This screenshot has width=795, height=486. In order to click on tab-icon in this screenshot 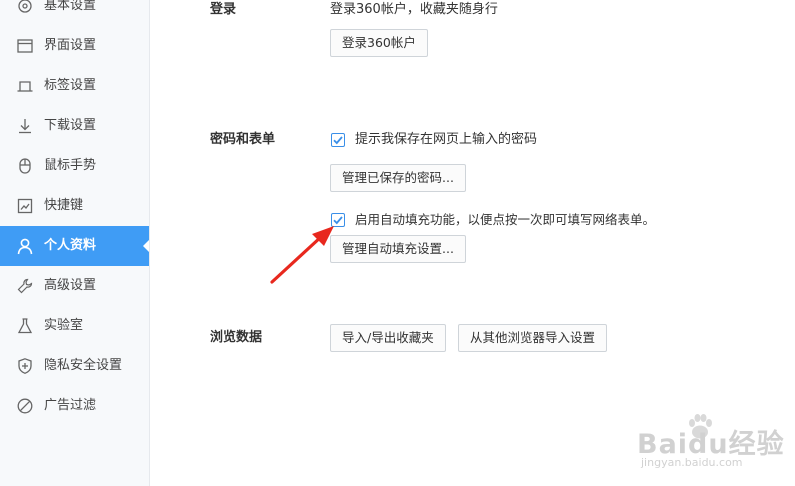, I will do `click(25, 86)`.